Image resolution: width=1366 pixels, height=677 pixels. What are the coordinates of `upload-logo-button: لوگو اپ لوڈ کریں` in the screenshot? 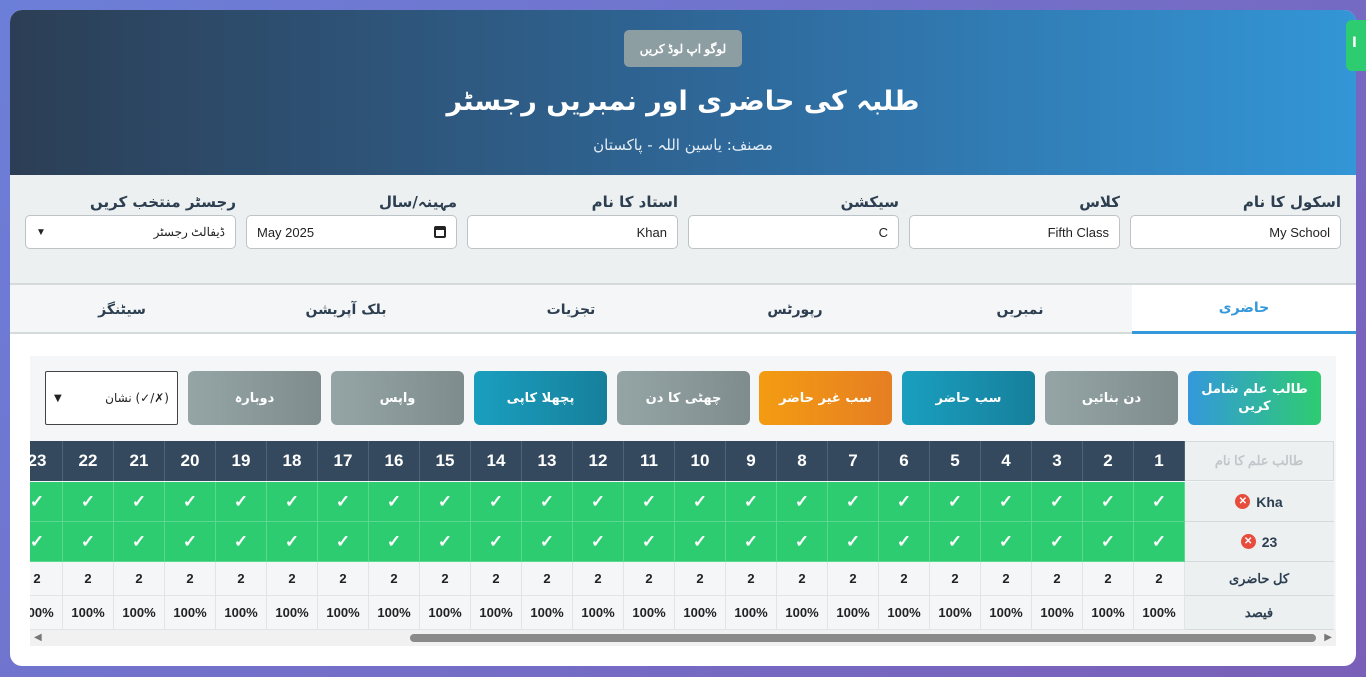 It's located at (683, 48).